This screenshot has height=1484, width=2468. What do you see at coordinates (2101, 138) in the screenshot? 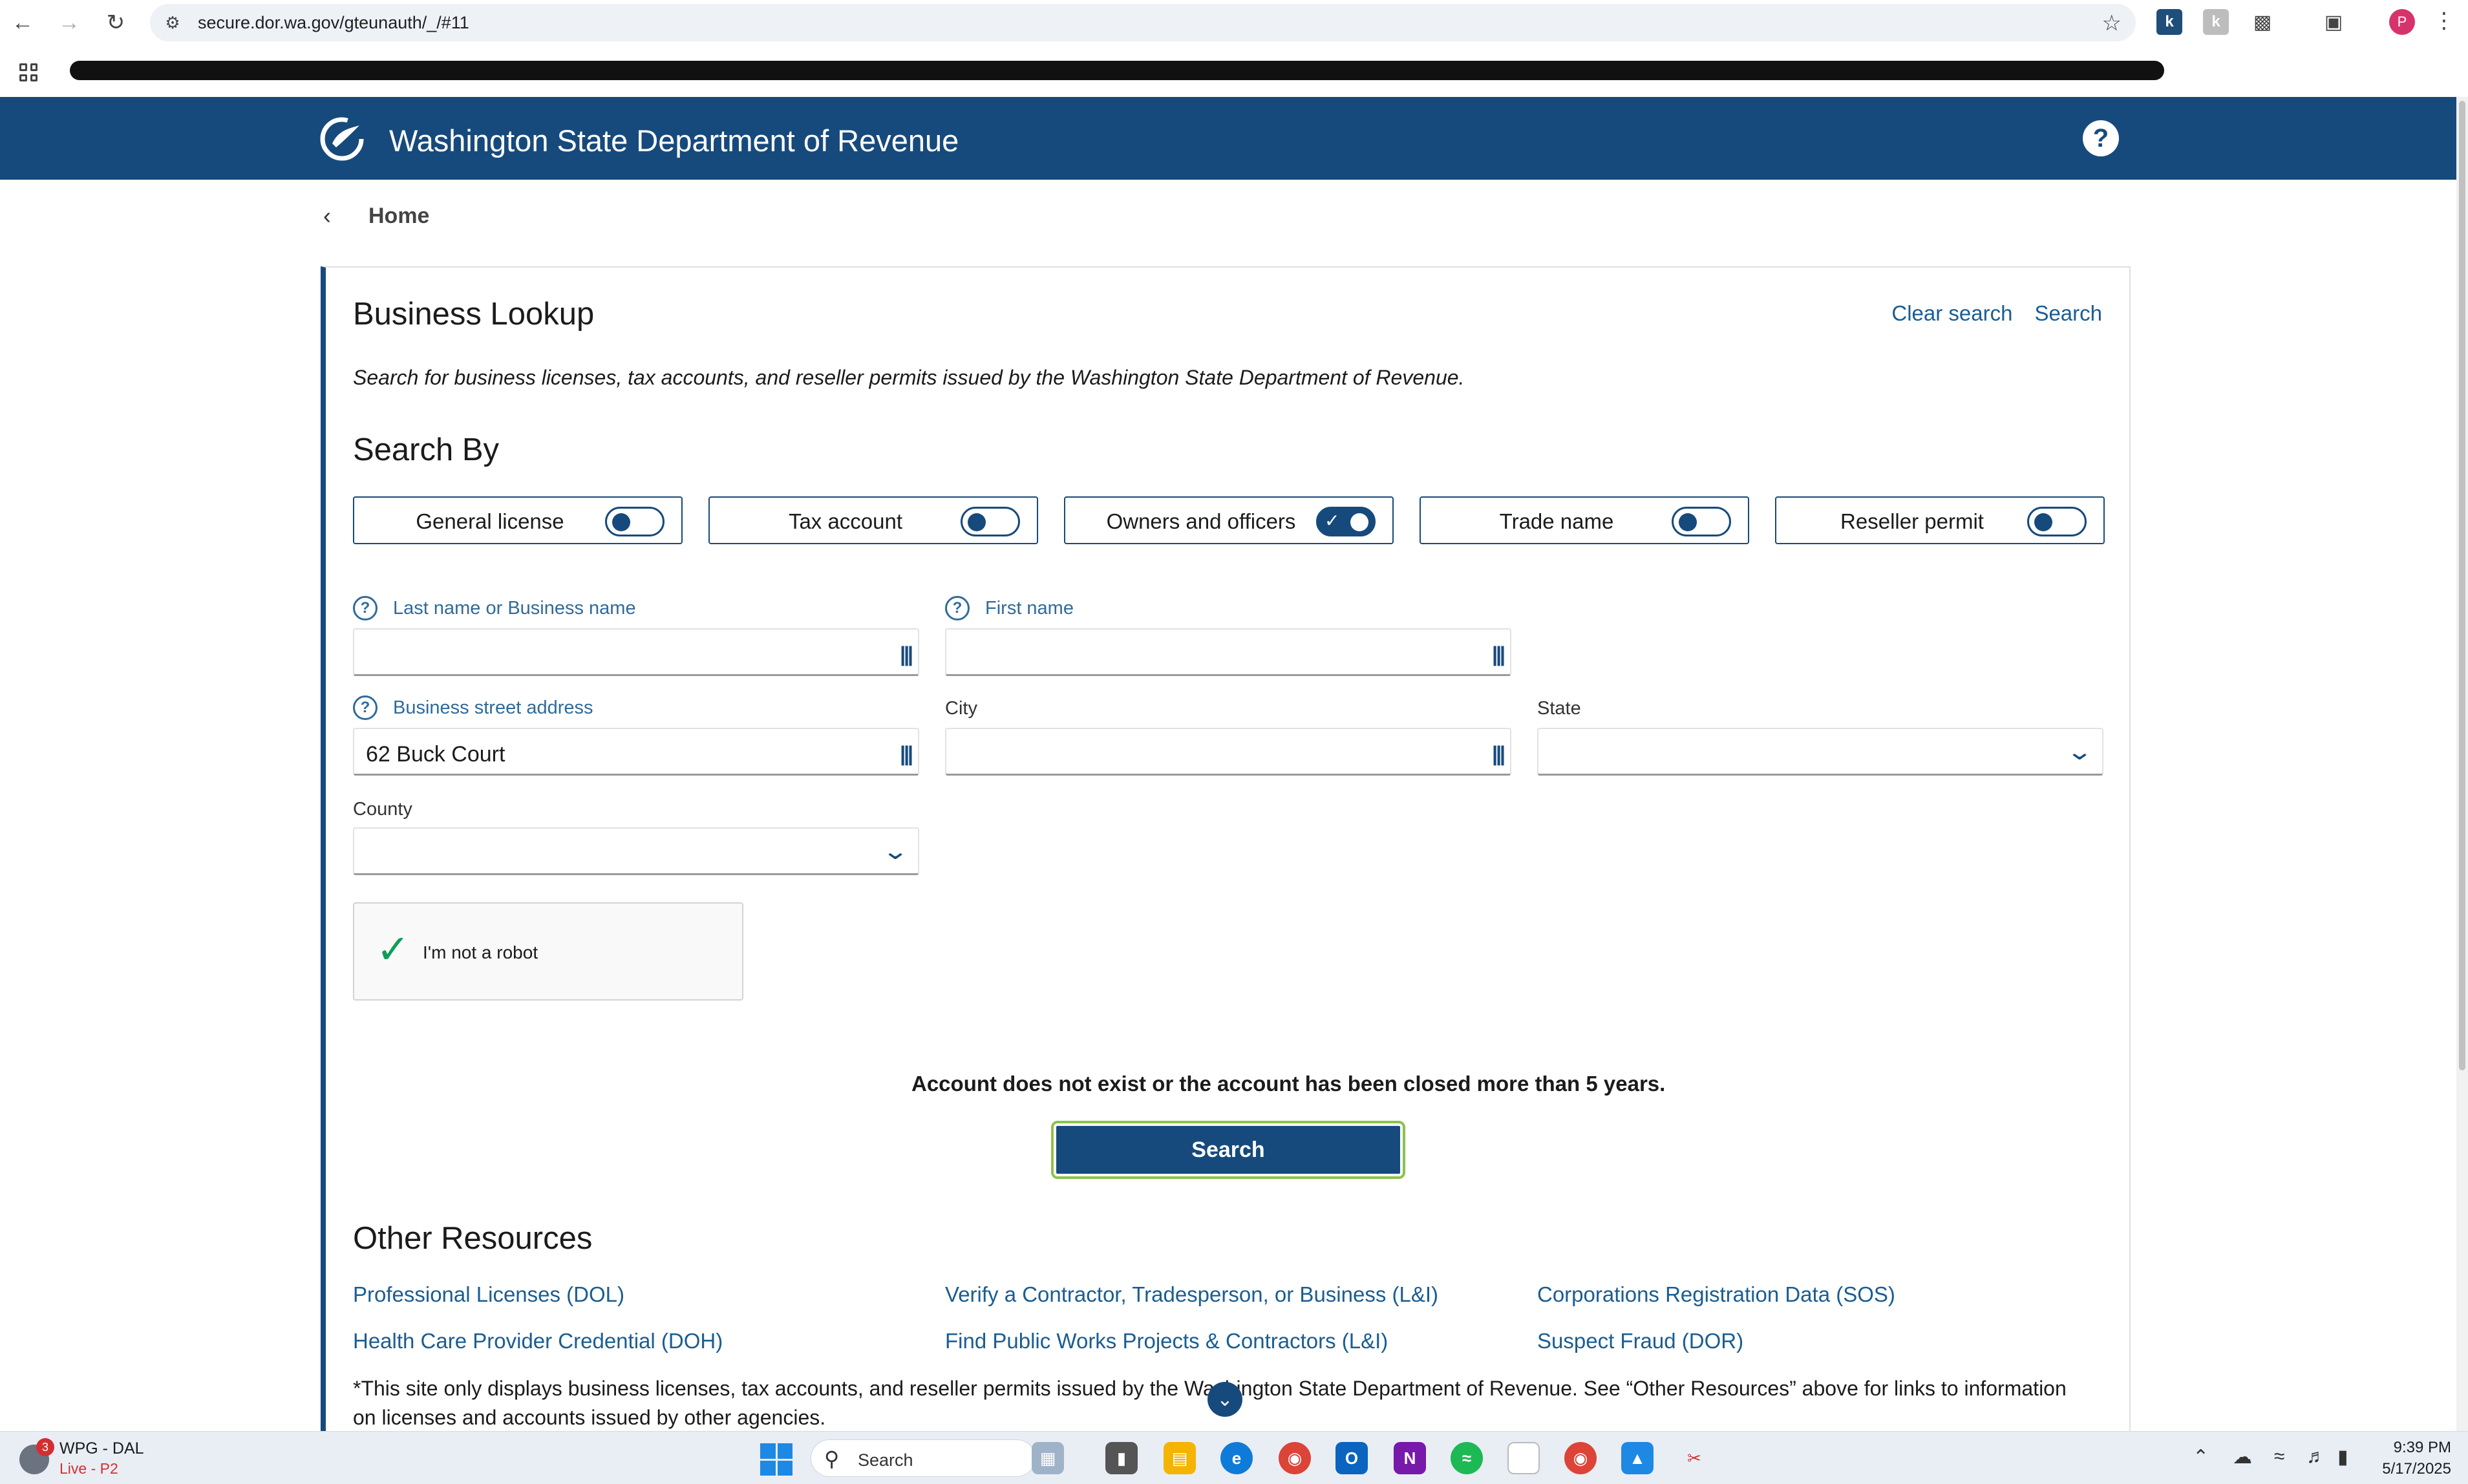
I see `help-icon: ?` at bounding box center [2101, 138].